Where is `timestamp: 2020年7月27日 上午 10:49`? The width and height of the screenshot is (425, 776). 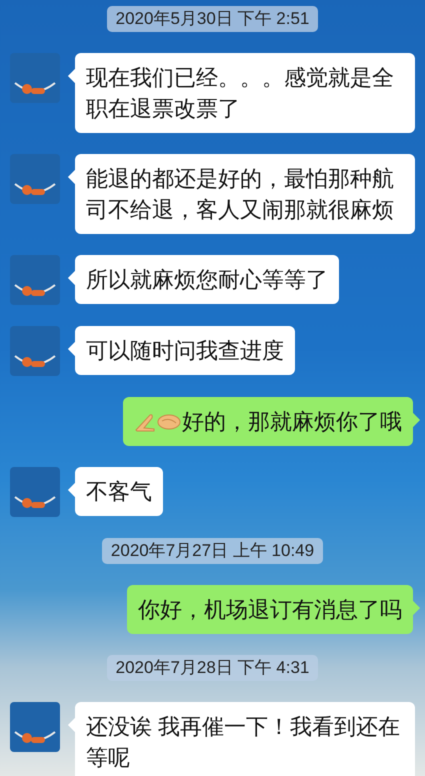 timestamp: 2020年7月27日 上午 10:49 is located at coordinates (213, 551).